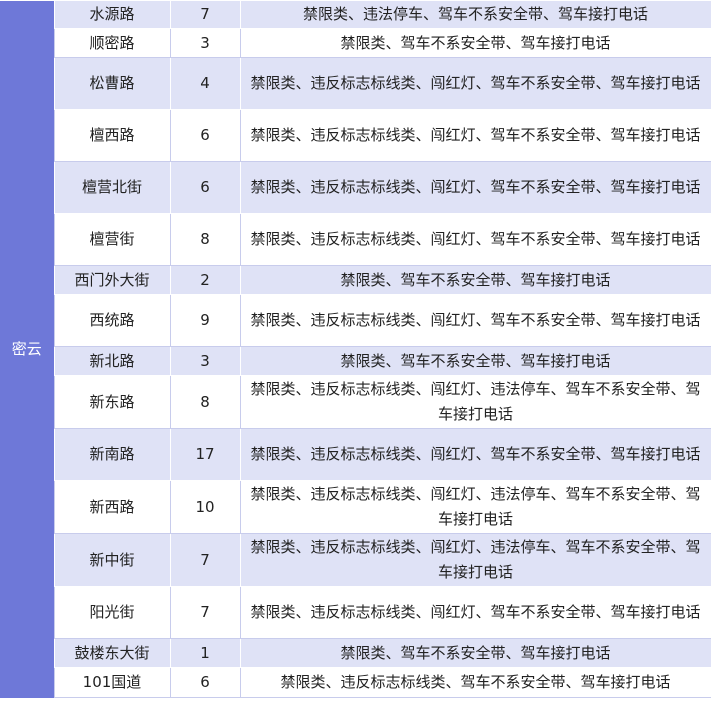 This screenshot has height=701, width=711. I want to click on table-row: 新中街 7 禁限类、违反标志标线类、闯红灯、违法停车、驾车不系安全带、驾车接打电话, so click(355, 560).